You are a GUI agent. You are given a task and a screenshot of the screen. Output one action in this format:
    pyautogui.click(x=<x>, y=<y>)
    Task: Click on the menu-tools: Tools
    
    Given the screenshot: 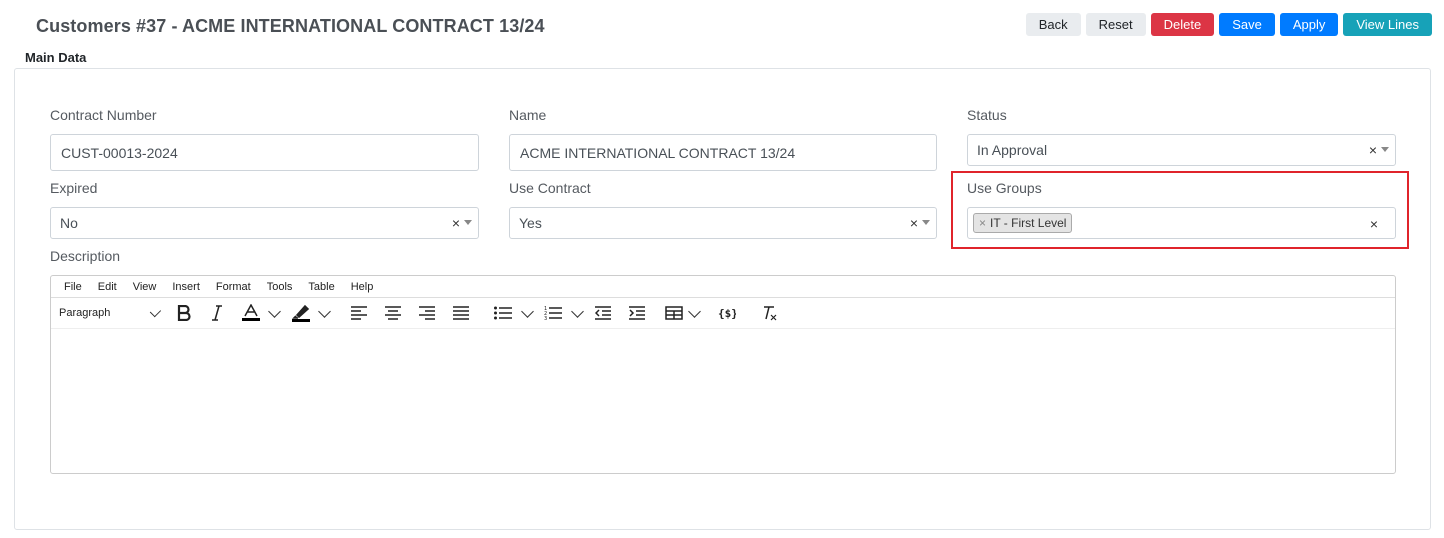 What is the action you would take?
    pyautogui.click(x=280, y=287)
    